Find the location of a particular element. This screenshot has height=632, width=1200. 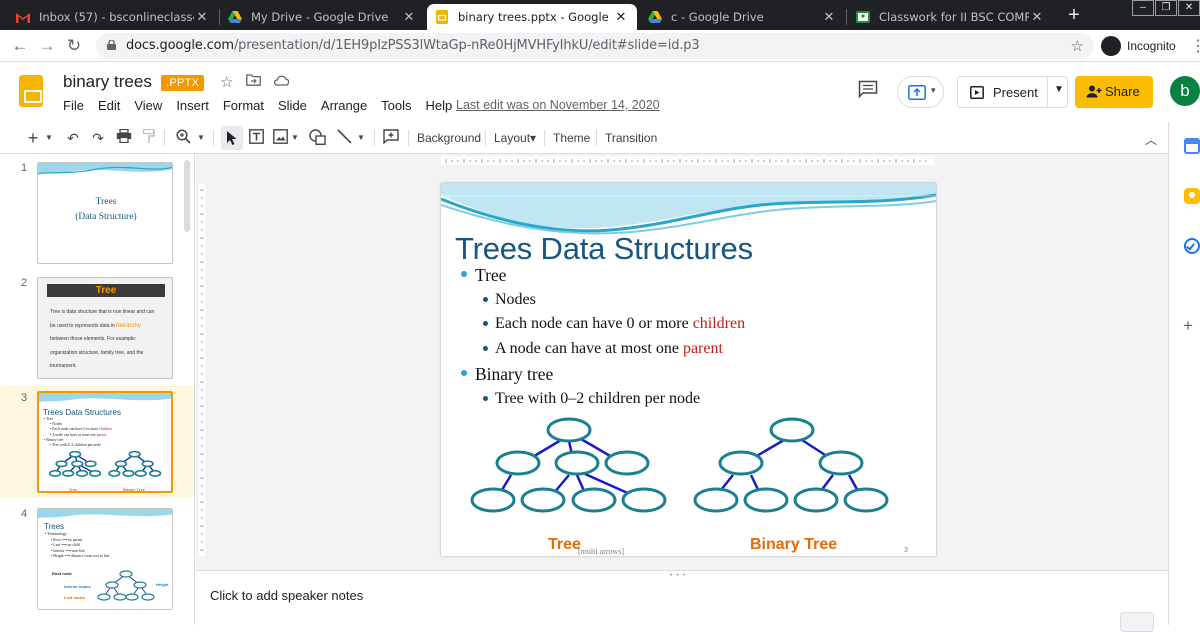

tree-diagrams is located at coordinates (688, 482).